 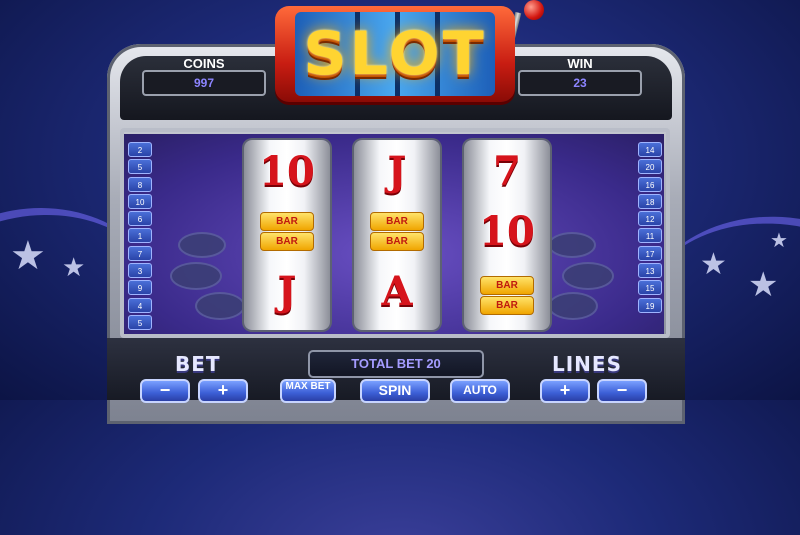 What do you see at coordinates (140, 288) in the screenshot?
I see `payline-number: 9` at bounding box center [140, 288].